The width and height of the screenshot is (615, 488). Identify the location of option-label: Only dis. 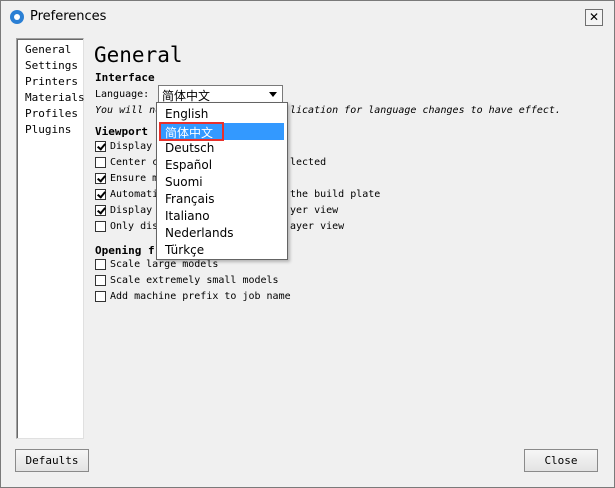
(134, 226).